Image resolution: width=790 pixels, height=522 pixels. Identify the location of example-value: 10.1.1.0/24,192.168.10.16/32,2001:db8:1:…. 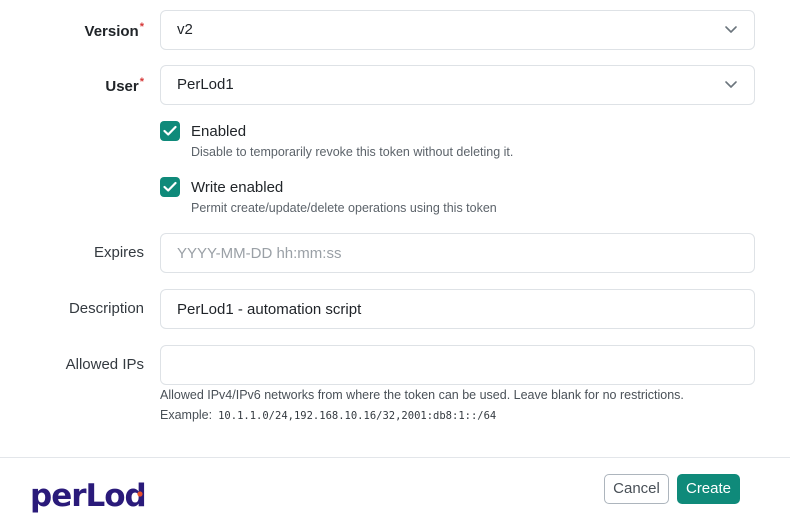
(357, 416).